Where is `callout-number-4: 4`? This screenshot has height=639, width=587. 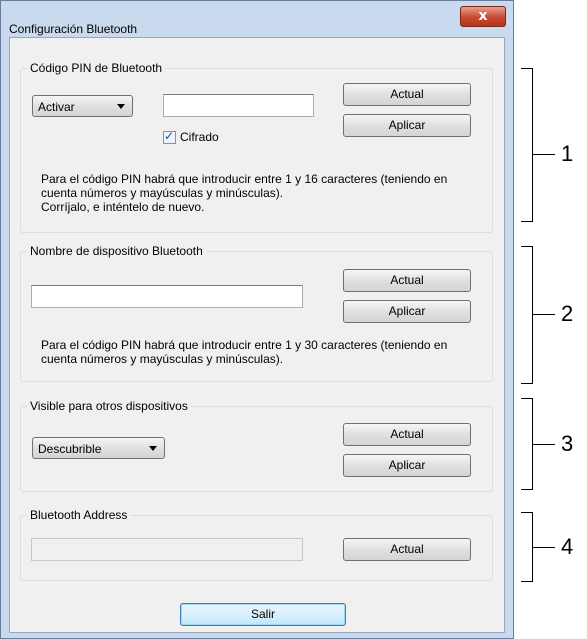
callout-number-4: 4 is located at coordinates (567, 546).